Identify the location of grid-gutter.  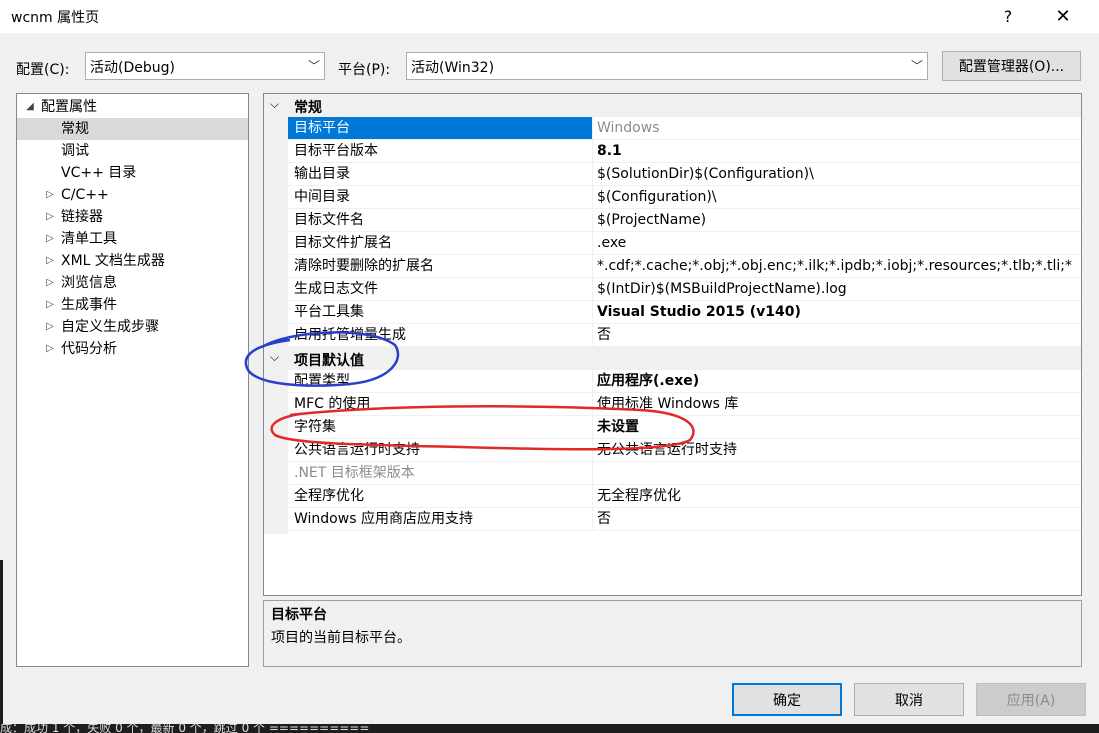
(276, 314).